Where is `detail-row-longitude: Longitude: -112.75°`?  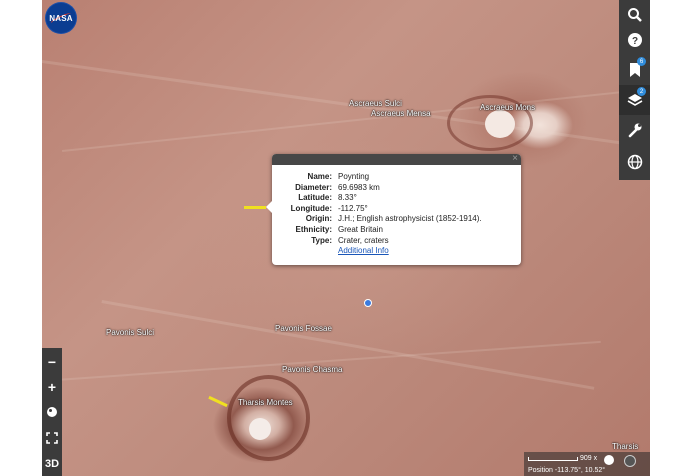 detail-row-longitude: Longitude: -112.75° is located at coordinates (377, 209).